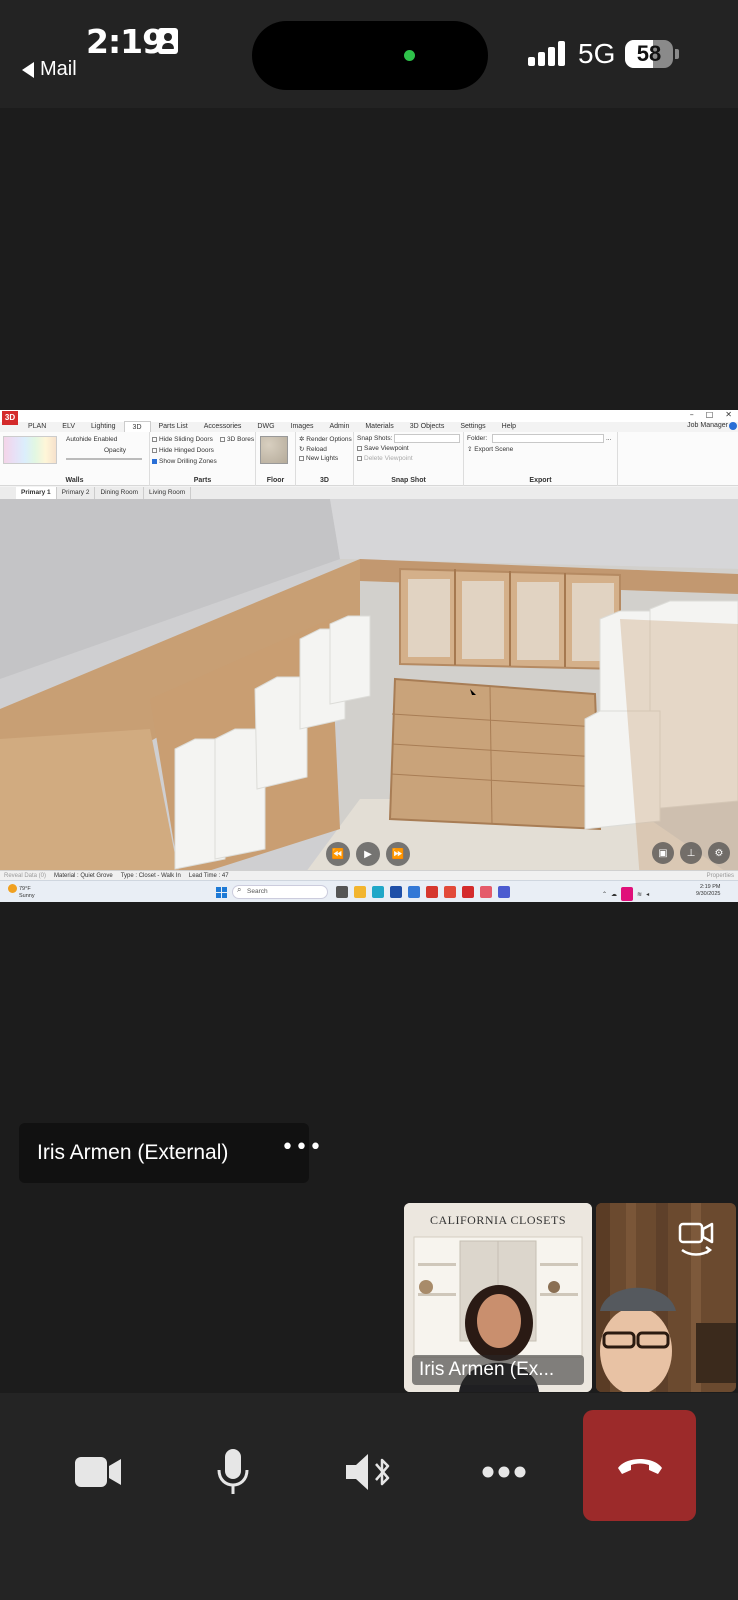 This screenshot has width=738, height=1600. I want to click on reveal-data-label: Reveal Data (0), so click(25, 876).